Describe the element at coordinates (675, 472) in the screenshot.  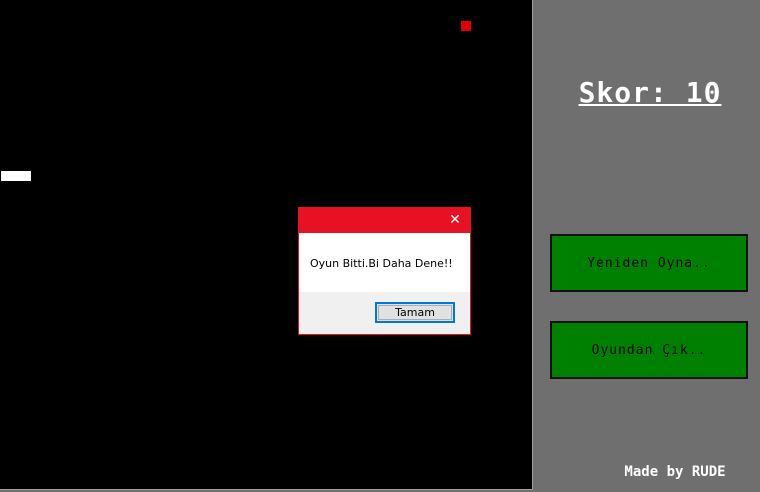
I see `credit-label: Made by RUDE` at that location.